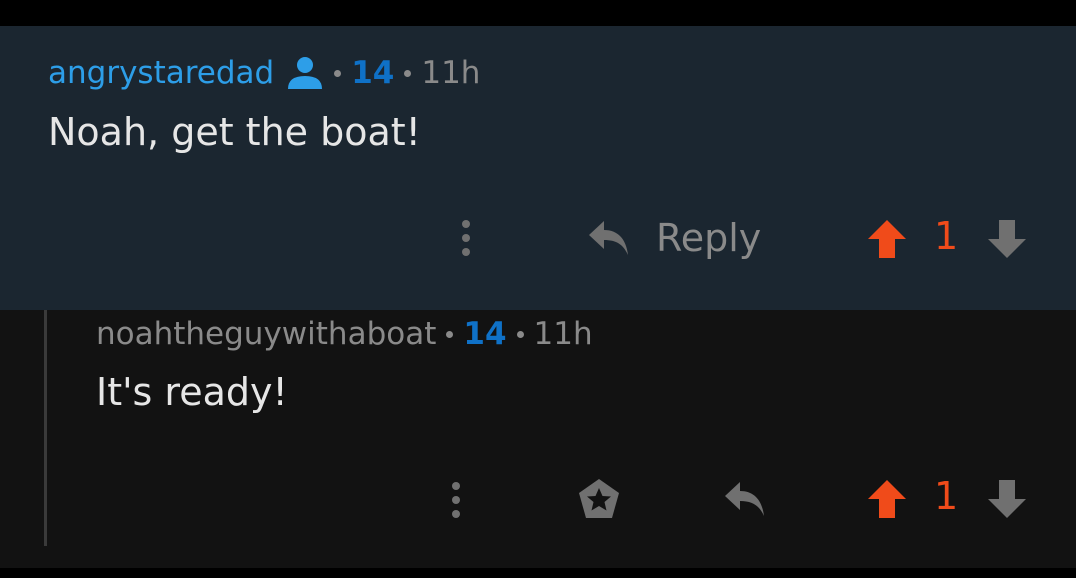  I want to click on comment-body: It's ready!, so click(192, 392).